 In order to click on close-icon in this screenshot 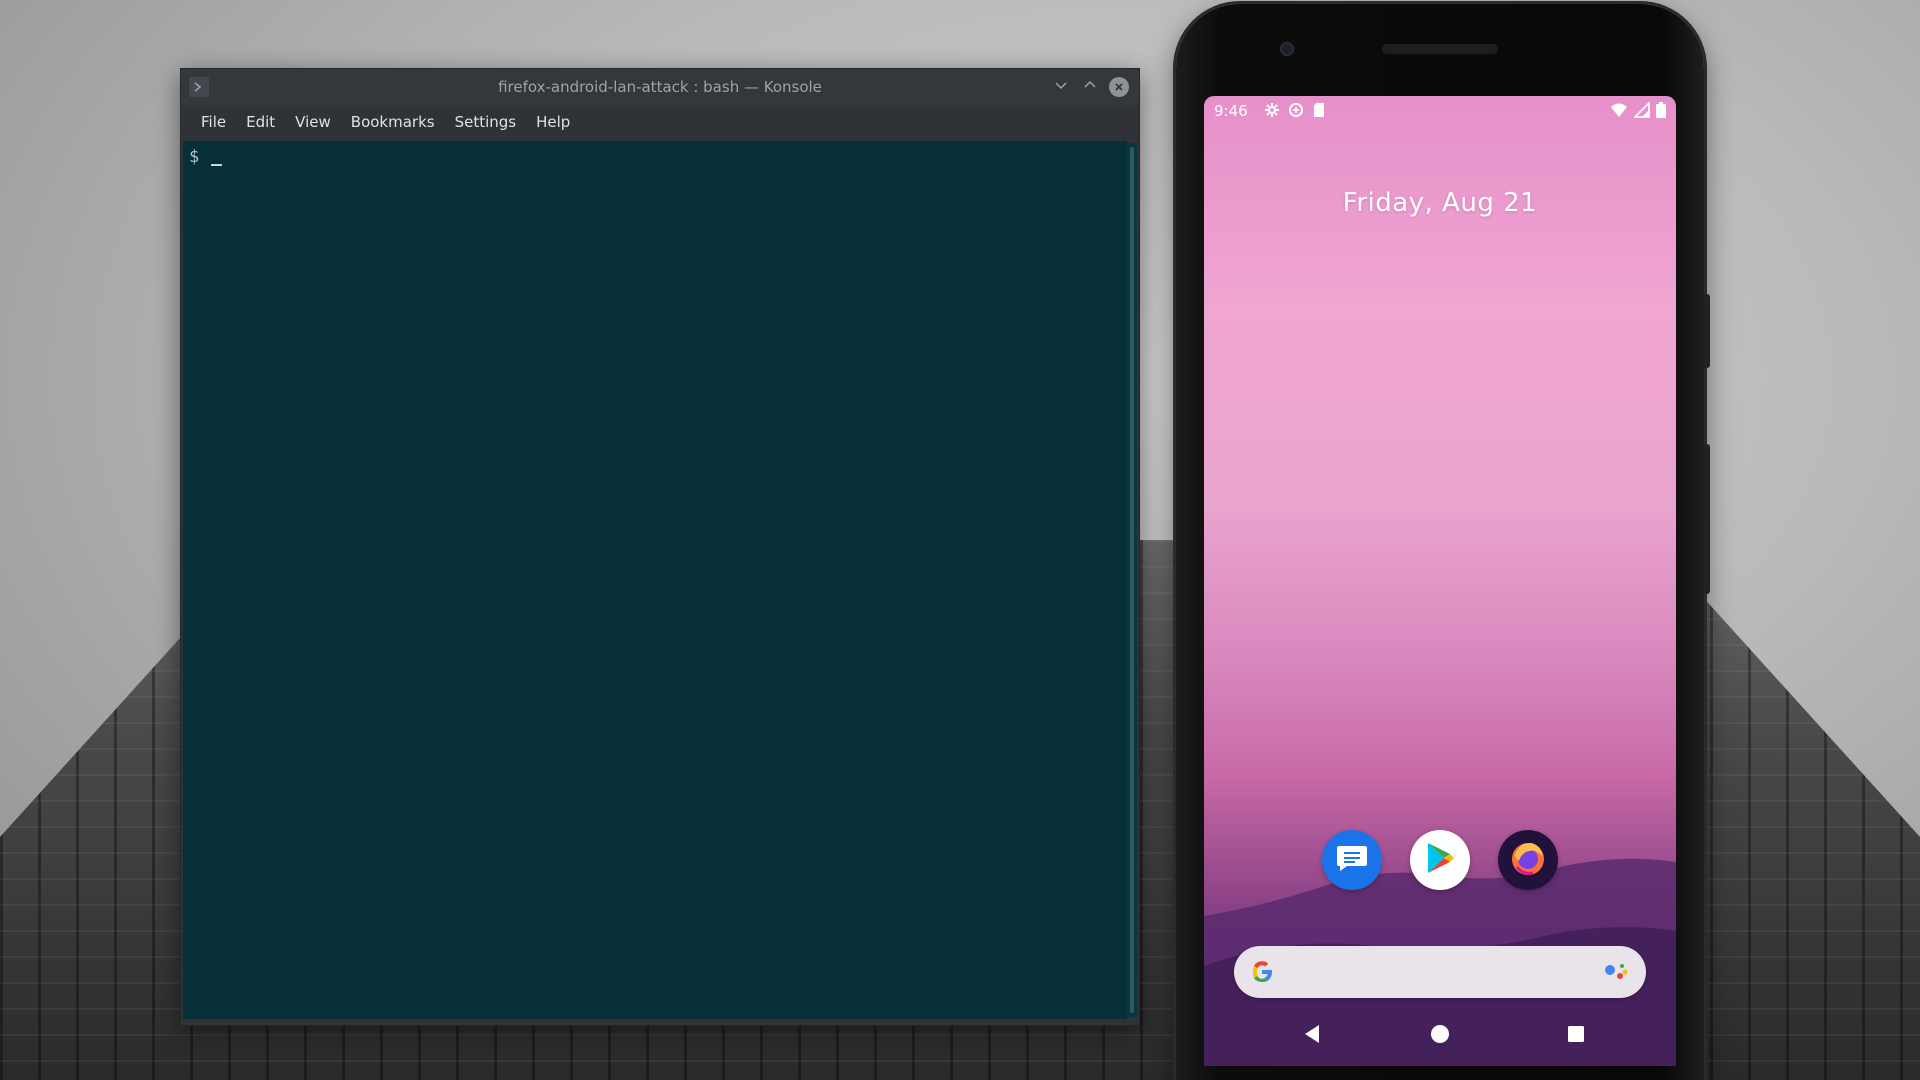, I will do `click(1119, 87)`.